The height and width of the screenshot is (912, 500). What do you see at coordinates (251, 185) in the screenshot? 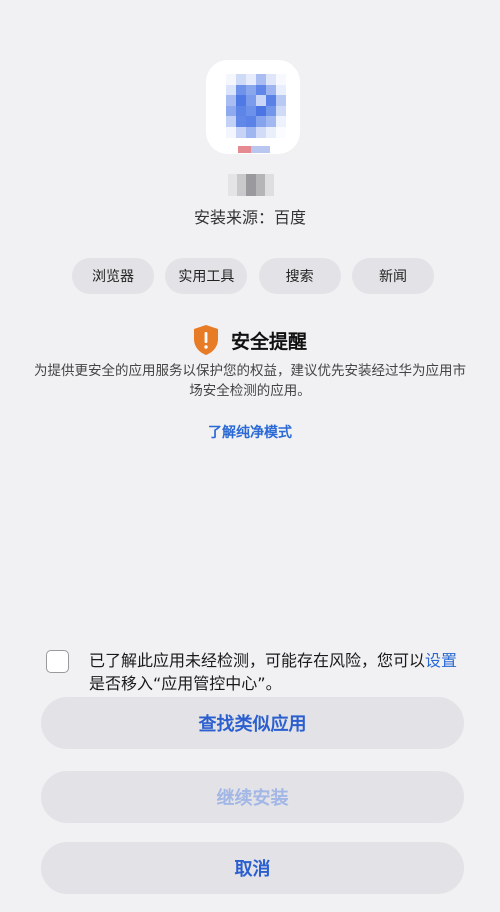
I see `app-name-mosaic` at bounding box center [251, 185].